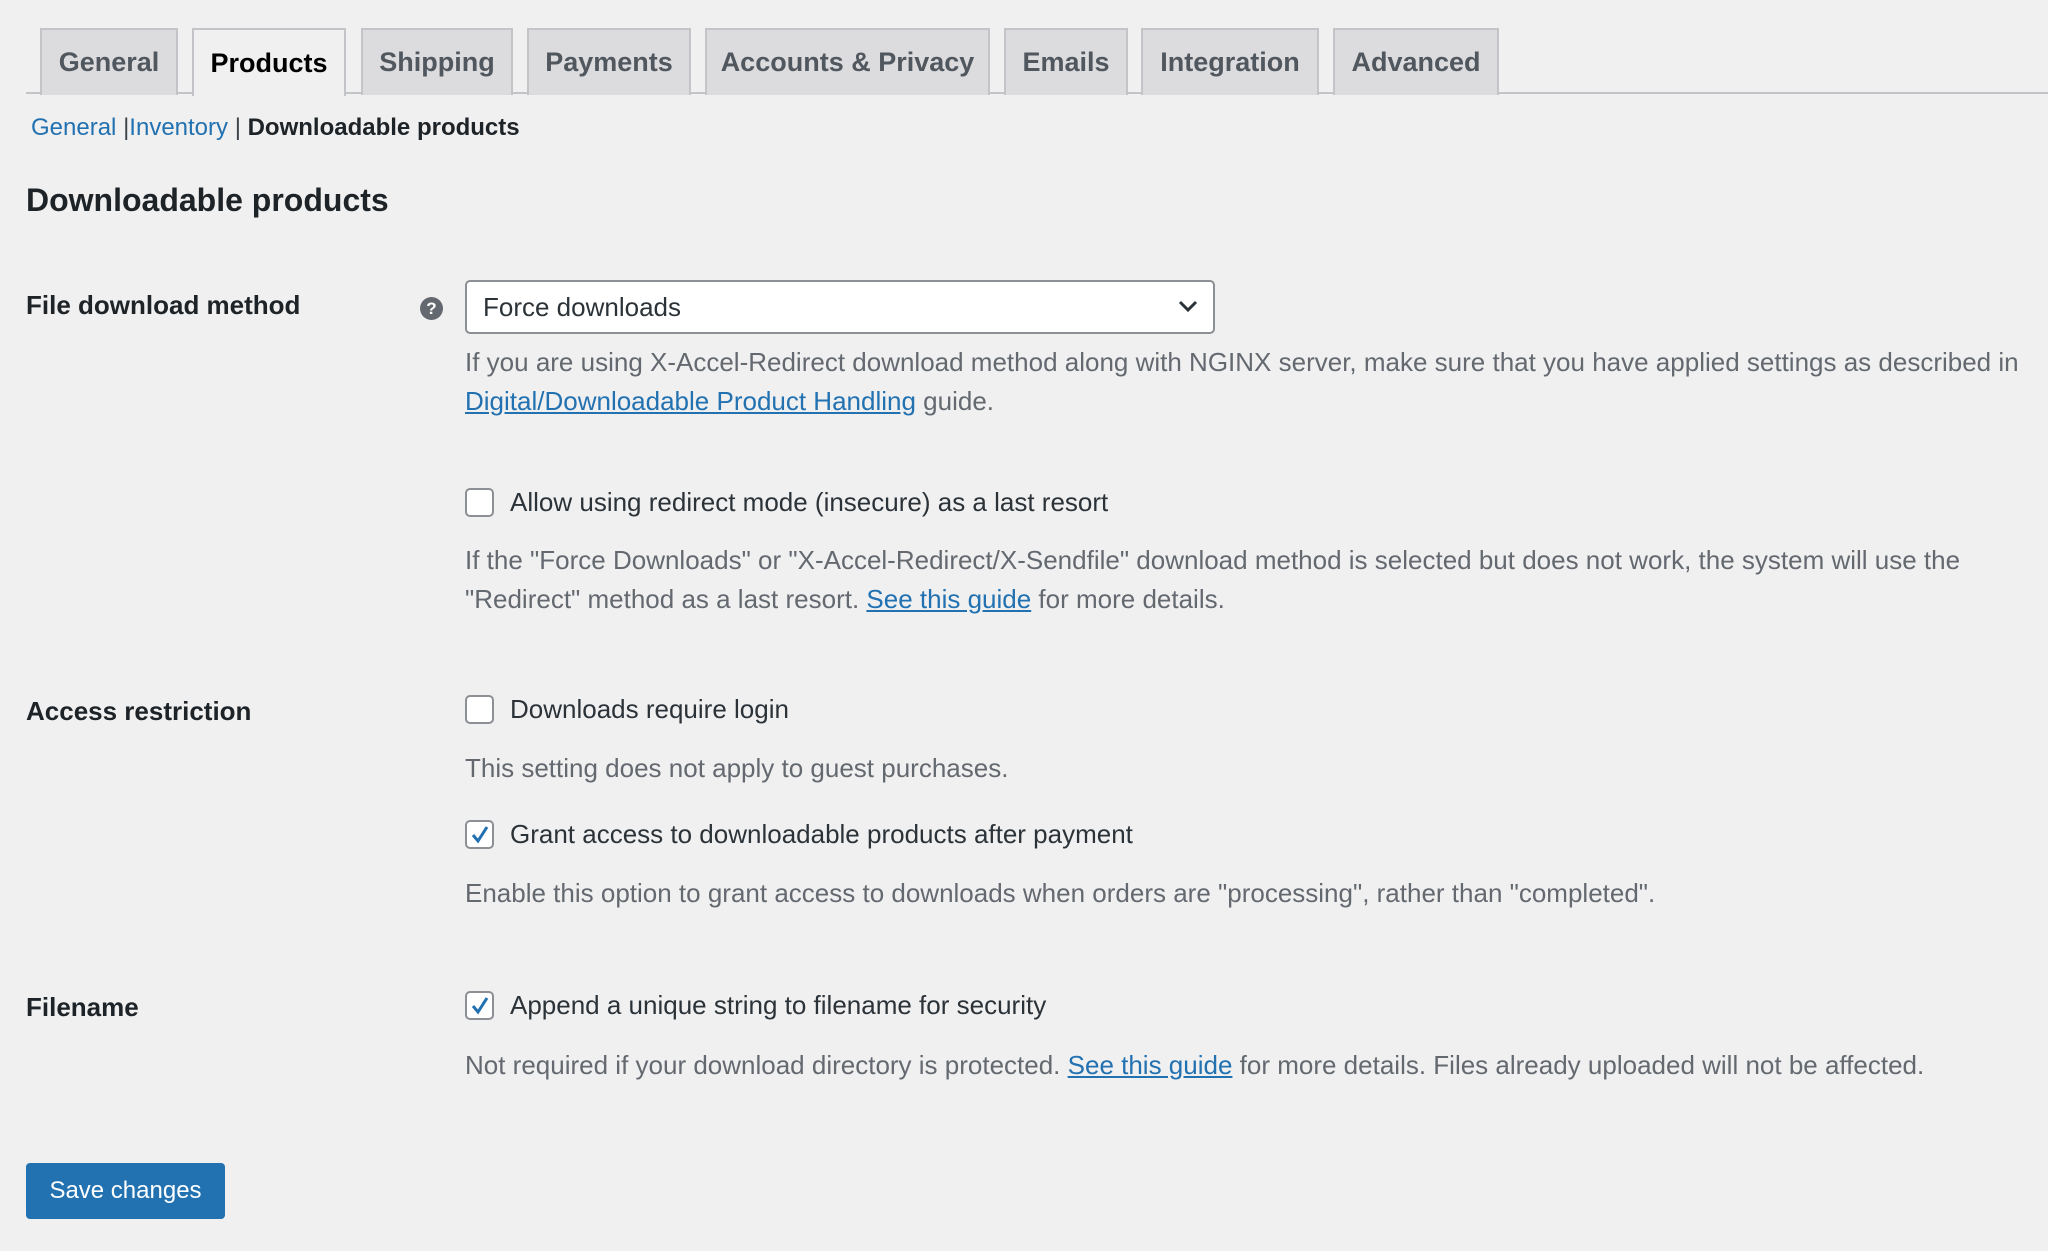  Describe the element at coordinates (649, 709) in the screenshot. I see `checkbox-label: Downloads require login` at that location.